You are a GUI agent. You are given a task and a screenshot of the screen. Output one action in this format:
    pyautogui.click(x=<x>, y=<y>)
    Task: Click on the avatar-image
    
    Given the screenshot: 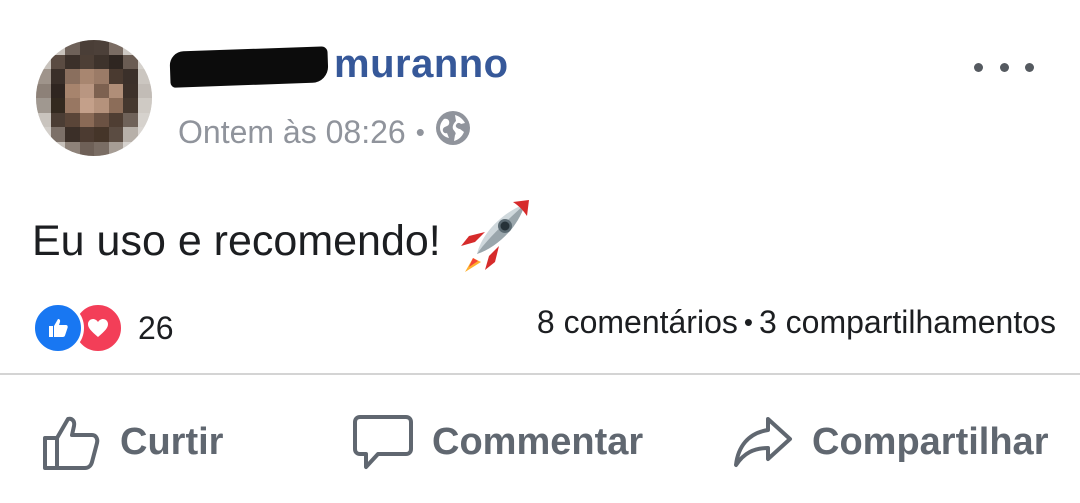 What is the action you would take?
    pyautogui.click(x=94, y=98)
    